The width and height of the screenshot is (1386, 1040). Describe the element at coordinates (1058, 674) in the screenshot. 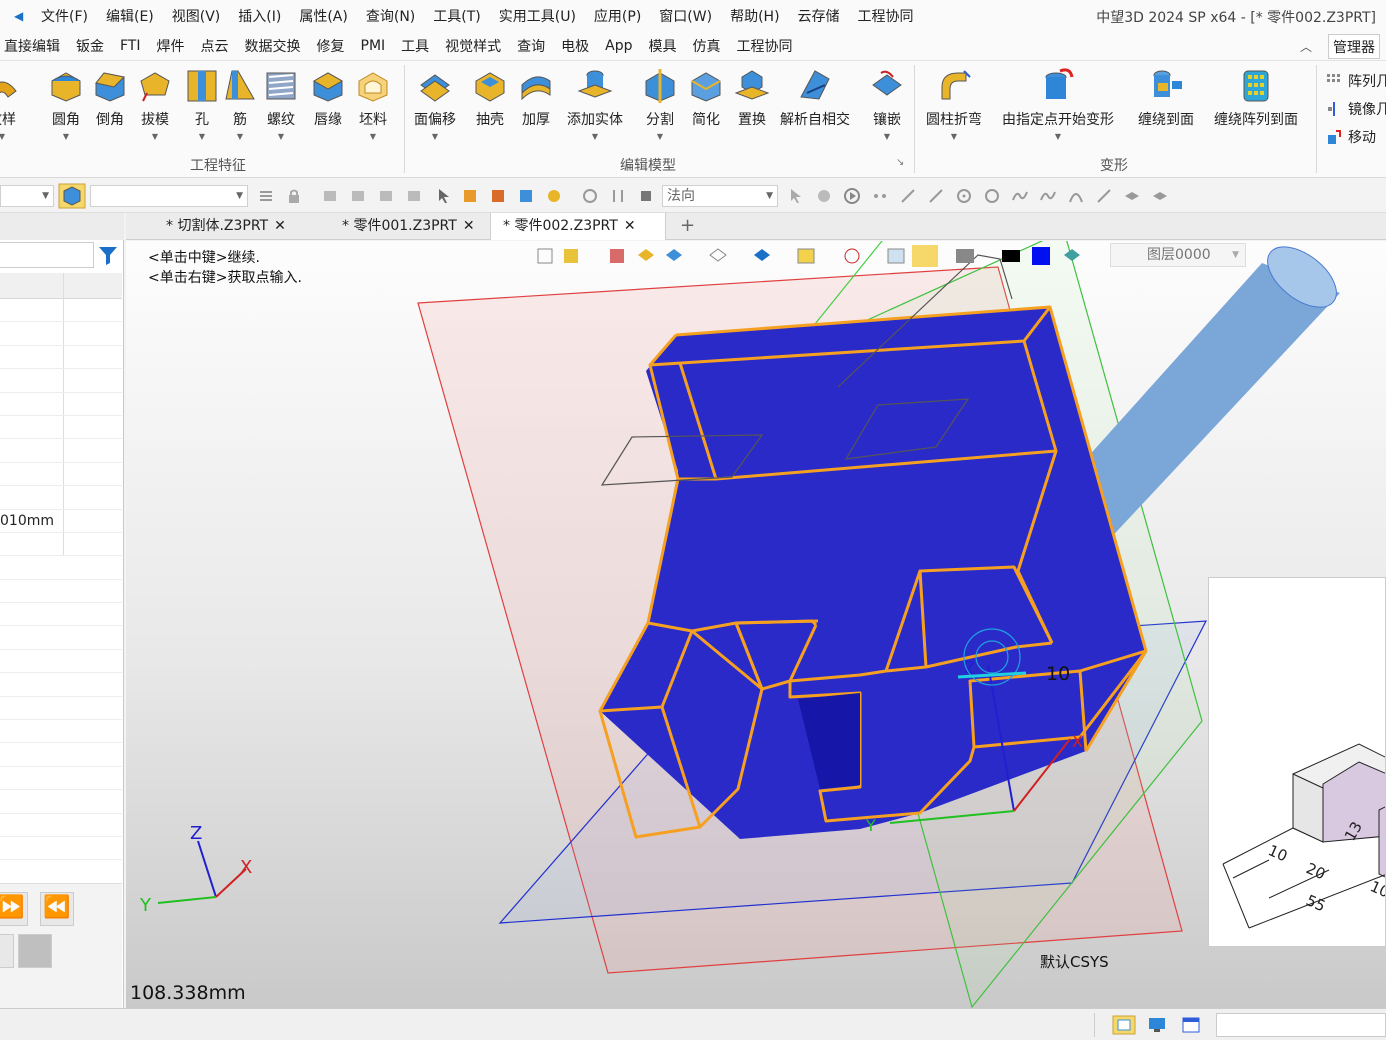

I see `dimension-value: 10` at that location.